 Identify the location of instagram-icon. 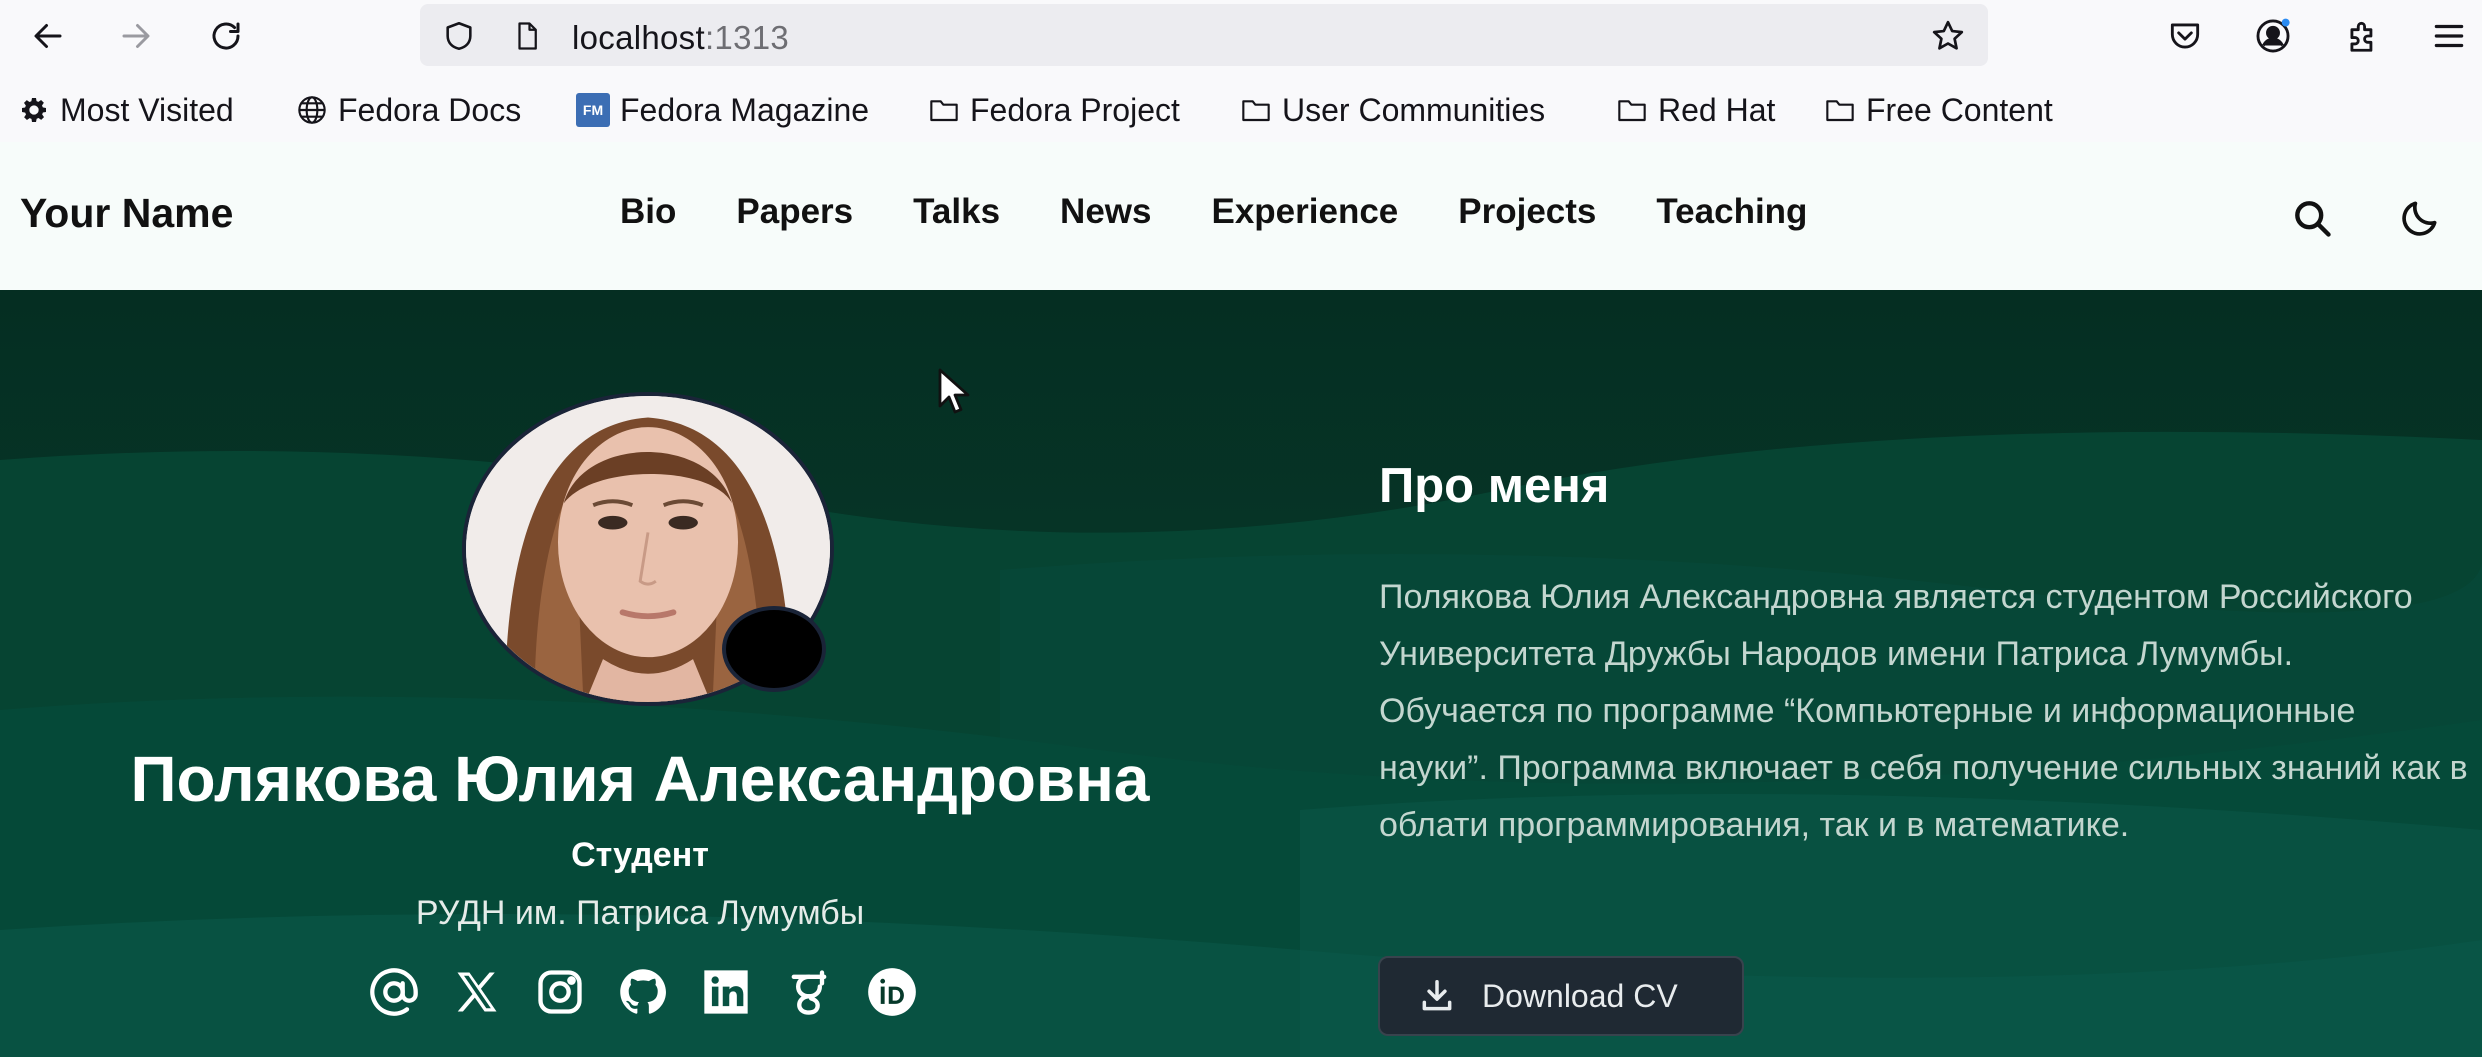
(560, 992).